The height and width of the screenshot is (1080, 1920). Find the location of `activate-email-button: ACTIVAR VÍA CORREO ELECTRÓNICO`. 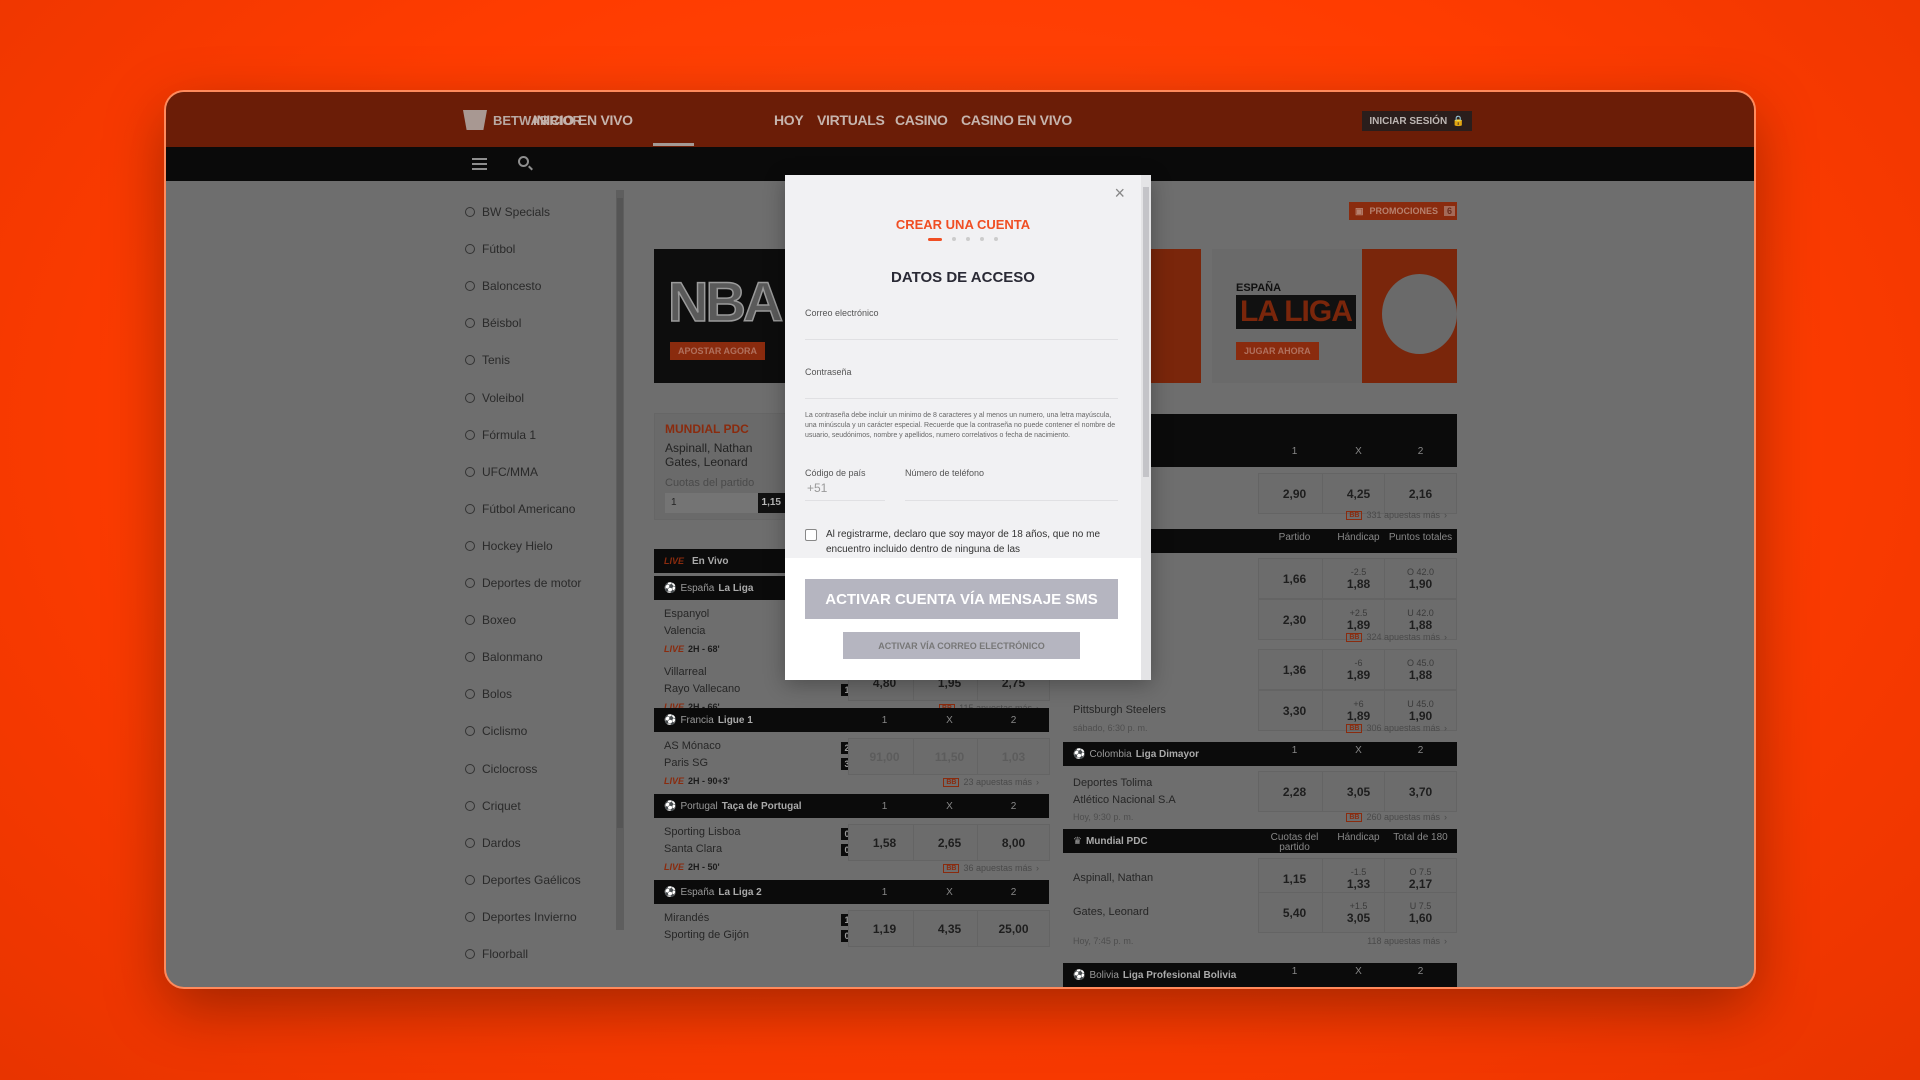

activate-email-button: ACTIVAR VÍA CORREO ELECTRÓNICO is located at coordinates (961, 645).